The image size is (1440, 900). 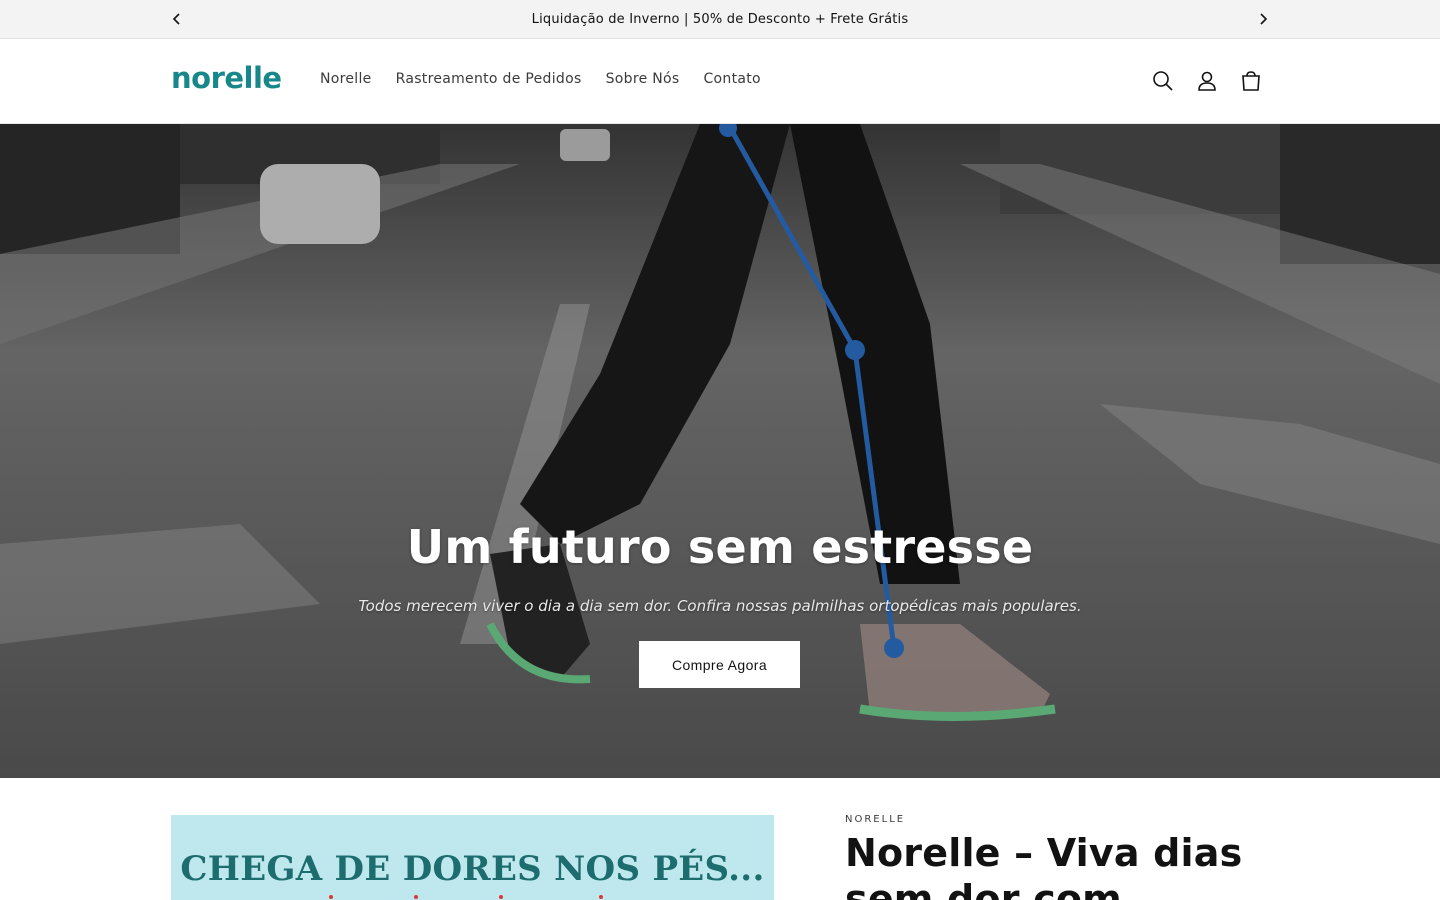 What do you see at coordinates (346, 79) in the screenshot?
I see `nav-item-norelle: Norelle` at bounding box center [346, 79].